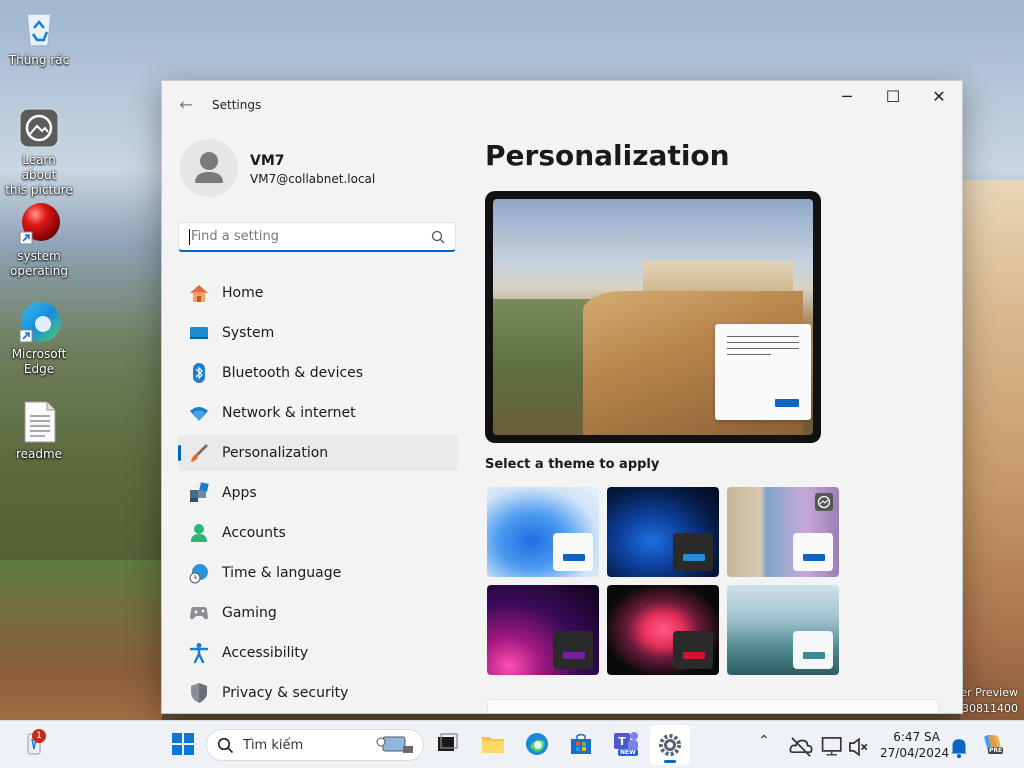 This screenshot has height=768, width=1024. Describe the element at coordinates (273, 745) in the screenshot. I see `taskbar-search-label: Tìm kiếm` at that location.